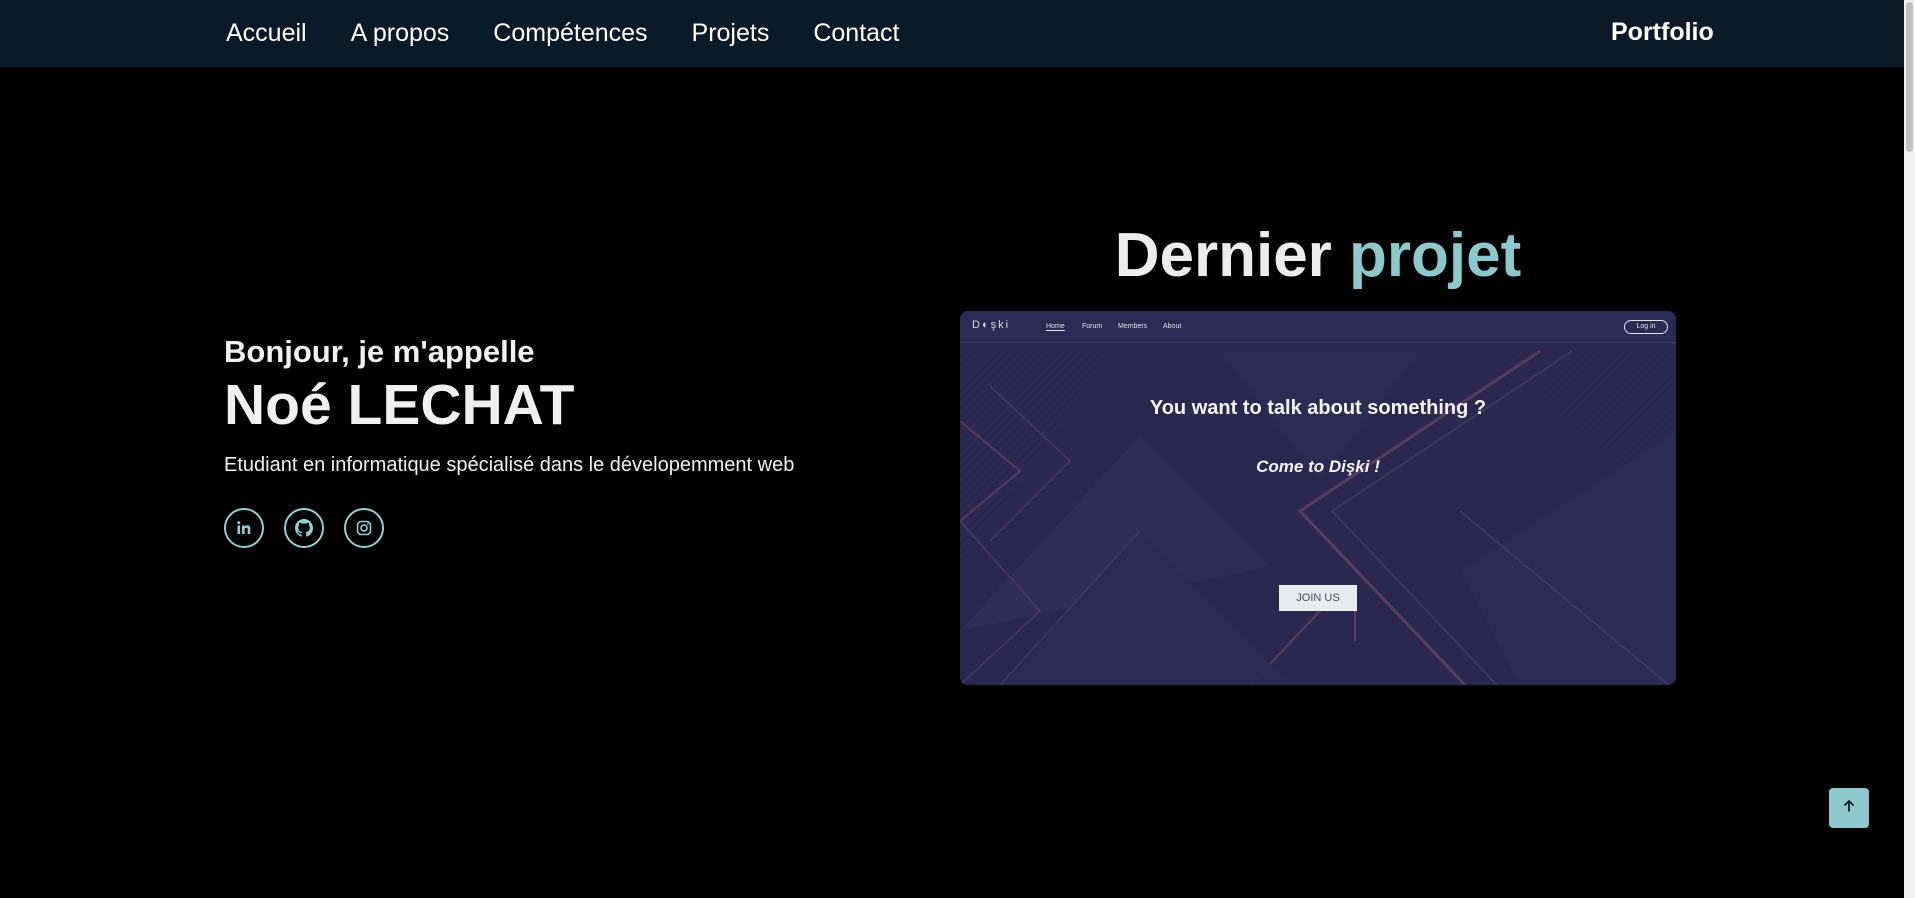  I want to click on title-part-1: Dernier, so click(1223, 255).